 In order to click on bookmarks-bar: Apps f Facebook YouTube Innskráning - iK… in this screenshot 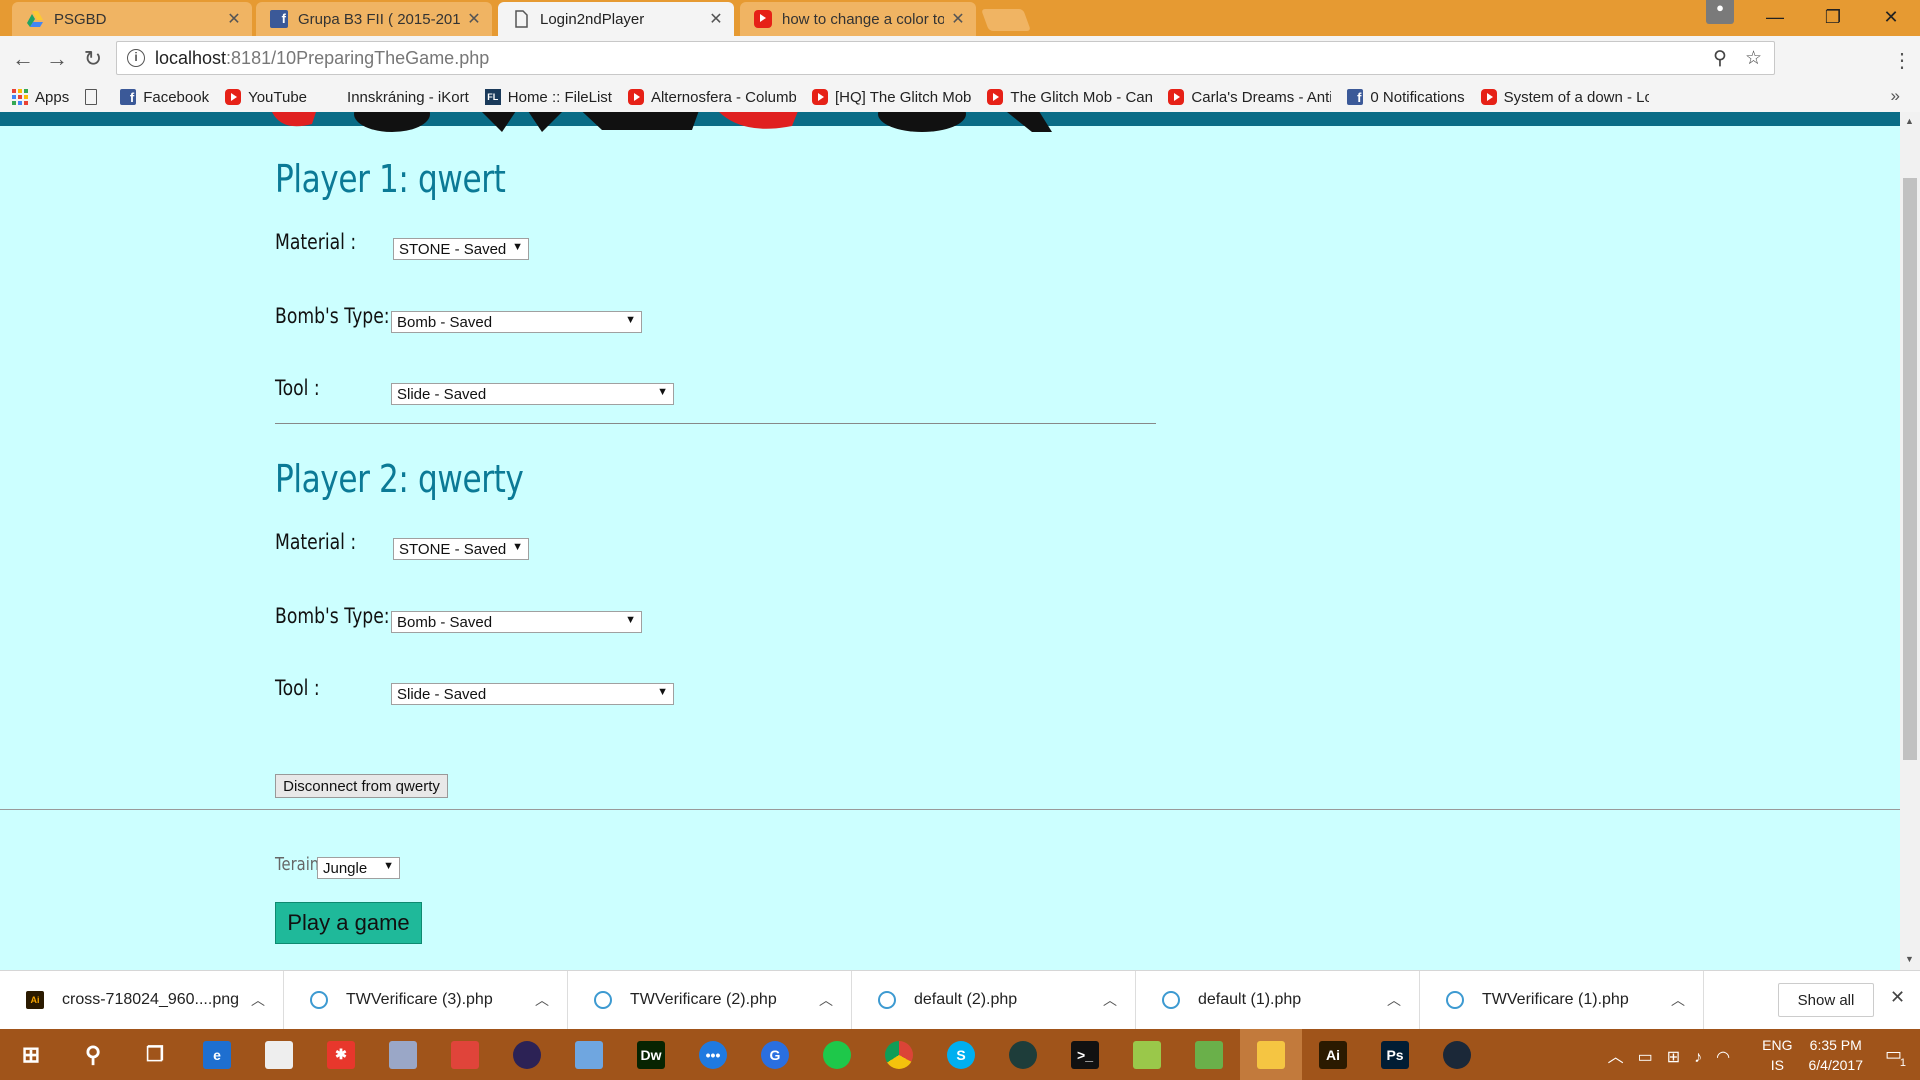, I will do `click(960, 97)`.